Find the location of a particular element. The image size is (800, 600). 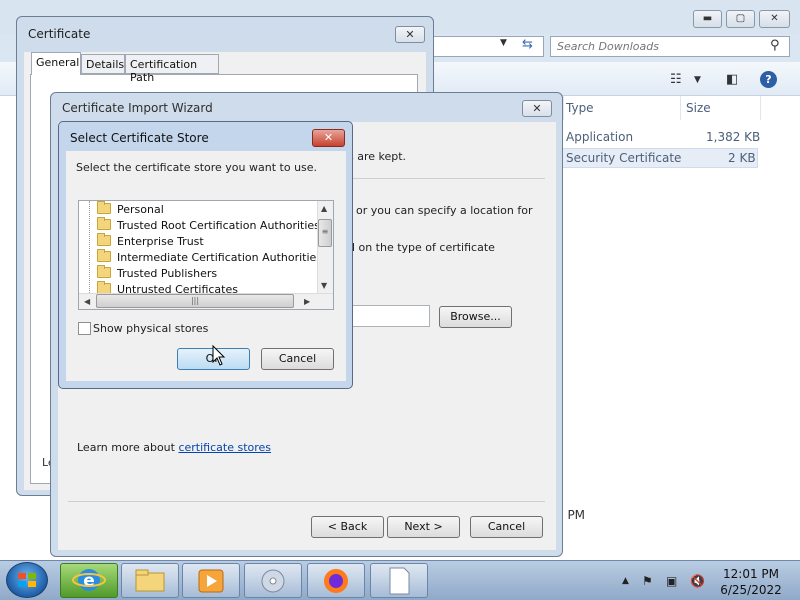

tree-item-label: Personal is located at coordinates (140, 209).